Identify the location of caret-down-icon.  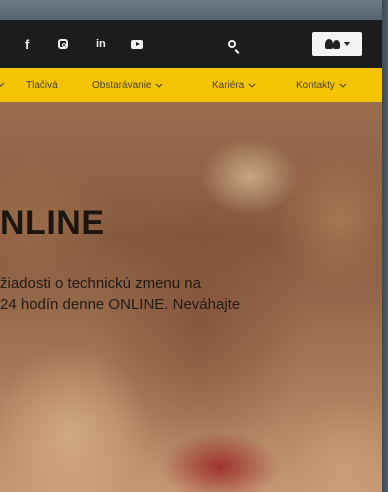
(346, 44).